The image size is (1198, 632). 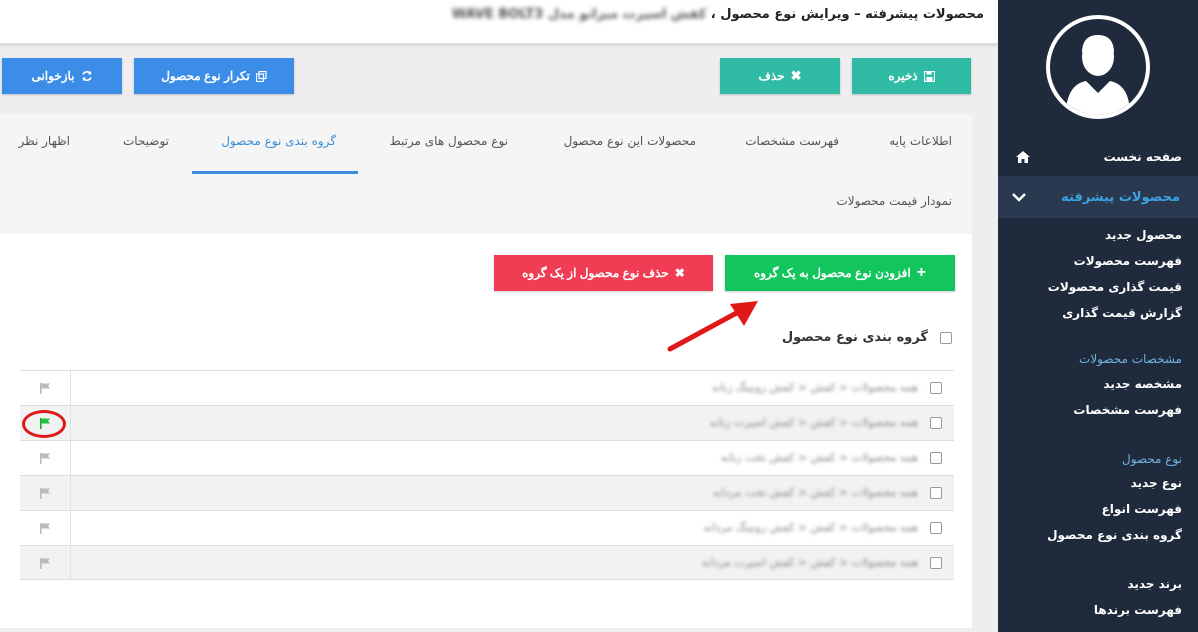 What do you see at coordinates (1023, 157) in the screenshot?
I see `home-icon` at bounding box center [1023, 157].